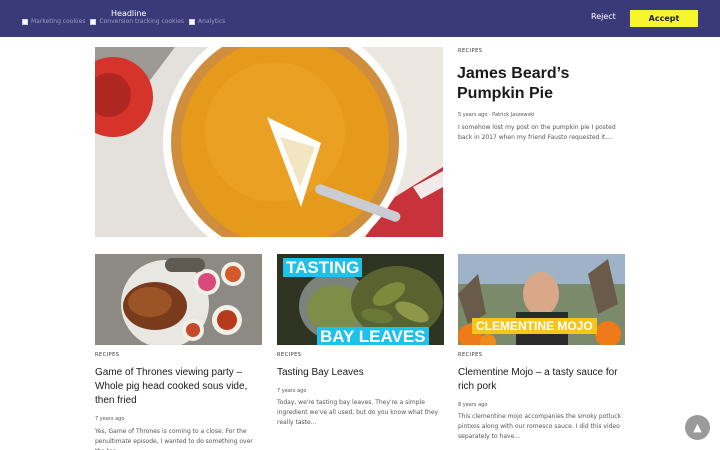  Describe the element at coordinates (664, 18) in the screenshot. I see `accept-button: Accept` at that location.